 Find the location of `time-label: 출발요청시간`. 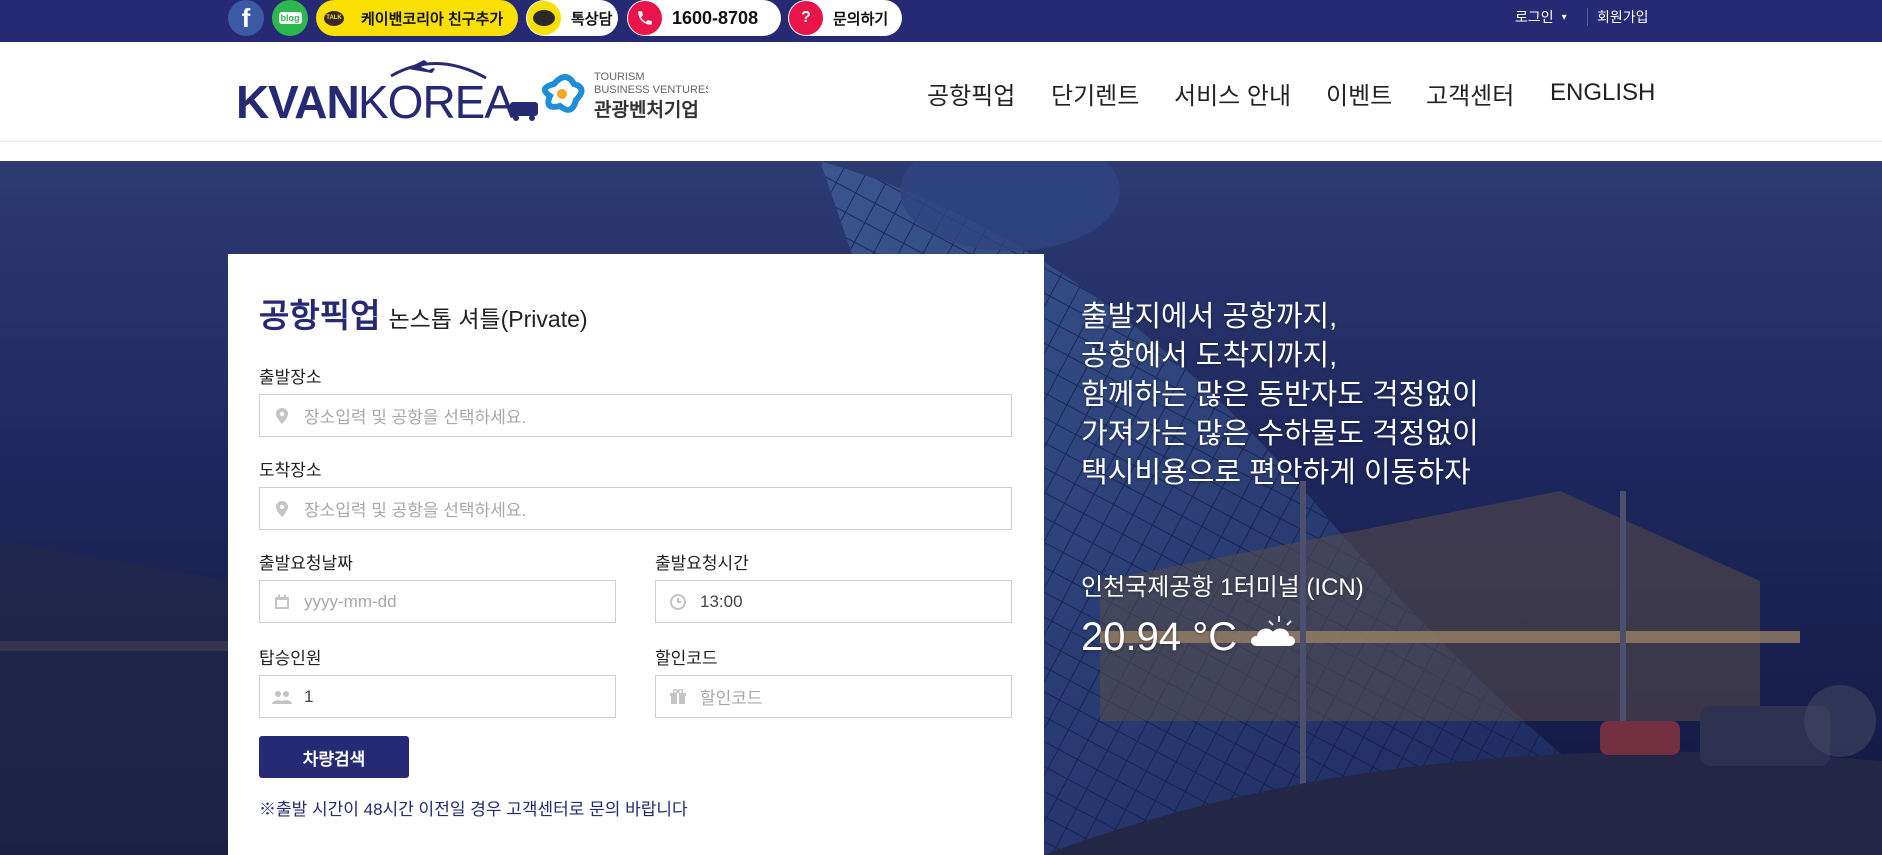

time-label: 출발요청시간 is located at coordinates (702, 563).